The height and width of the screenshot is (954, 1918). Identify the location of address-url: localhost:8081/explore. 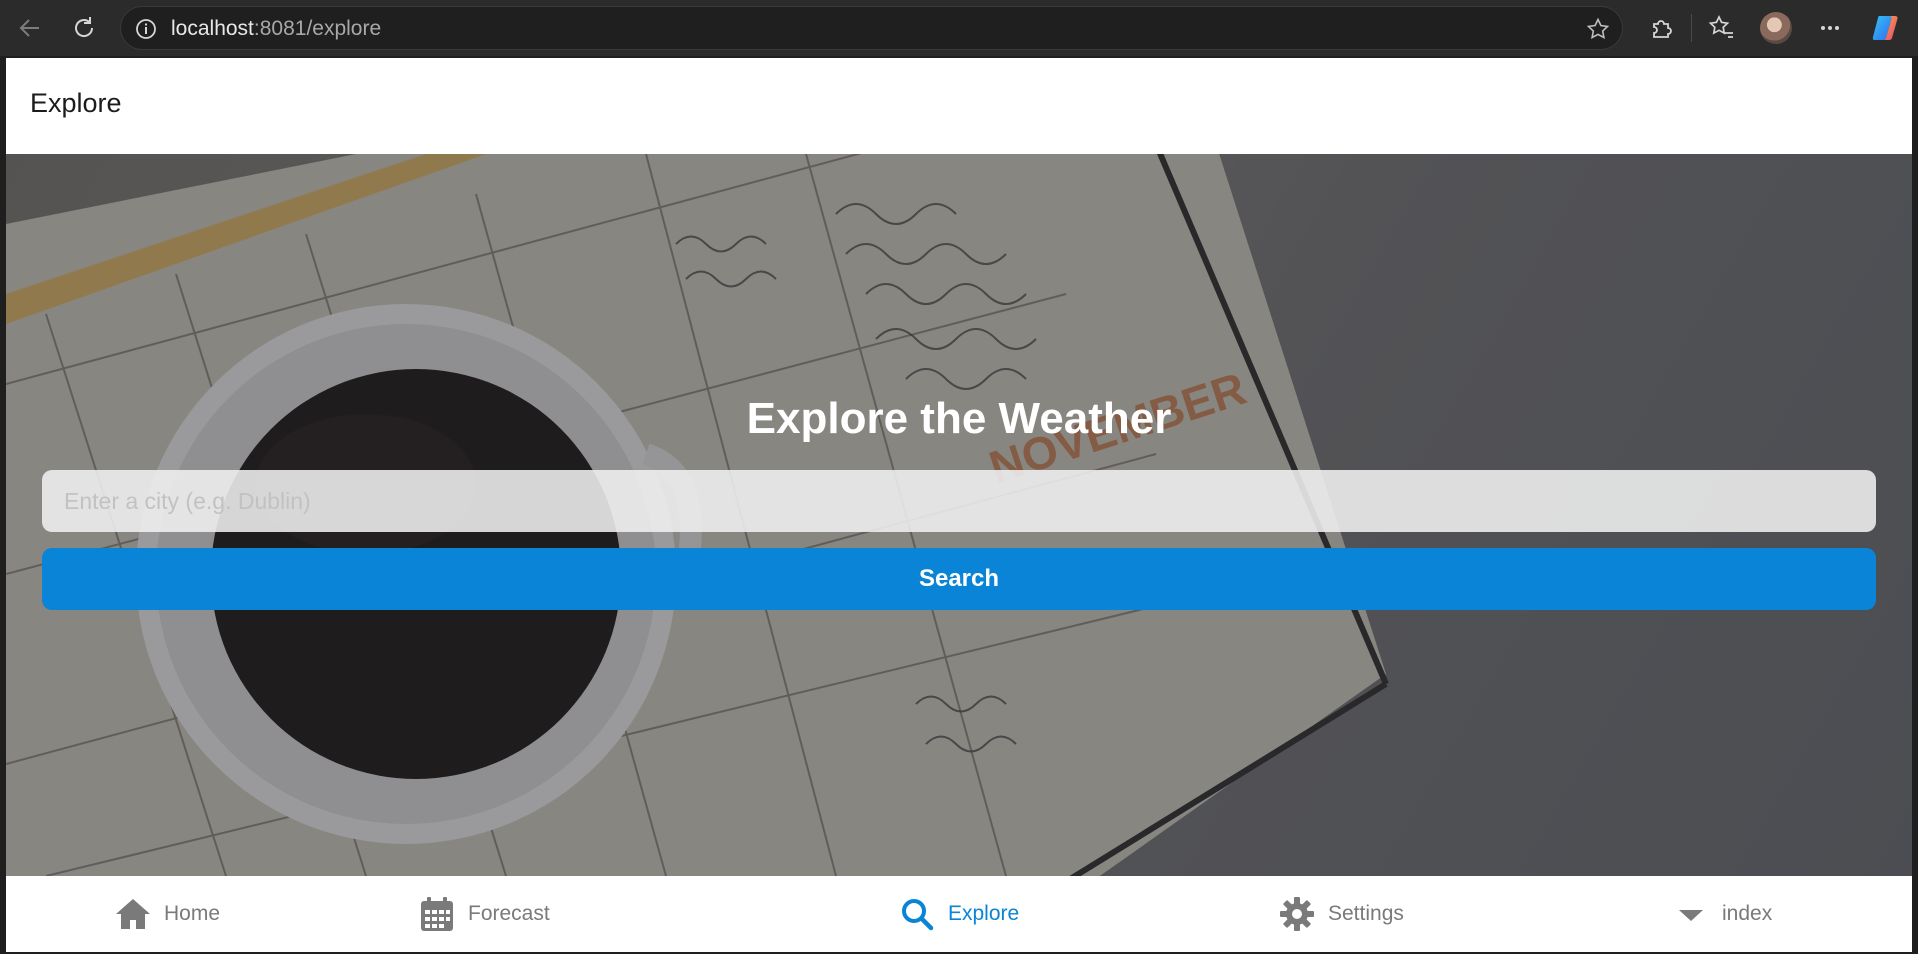
(276, 29).